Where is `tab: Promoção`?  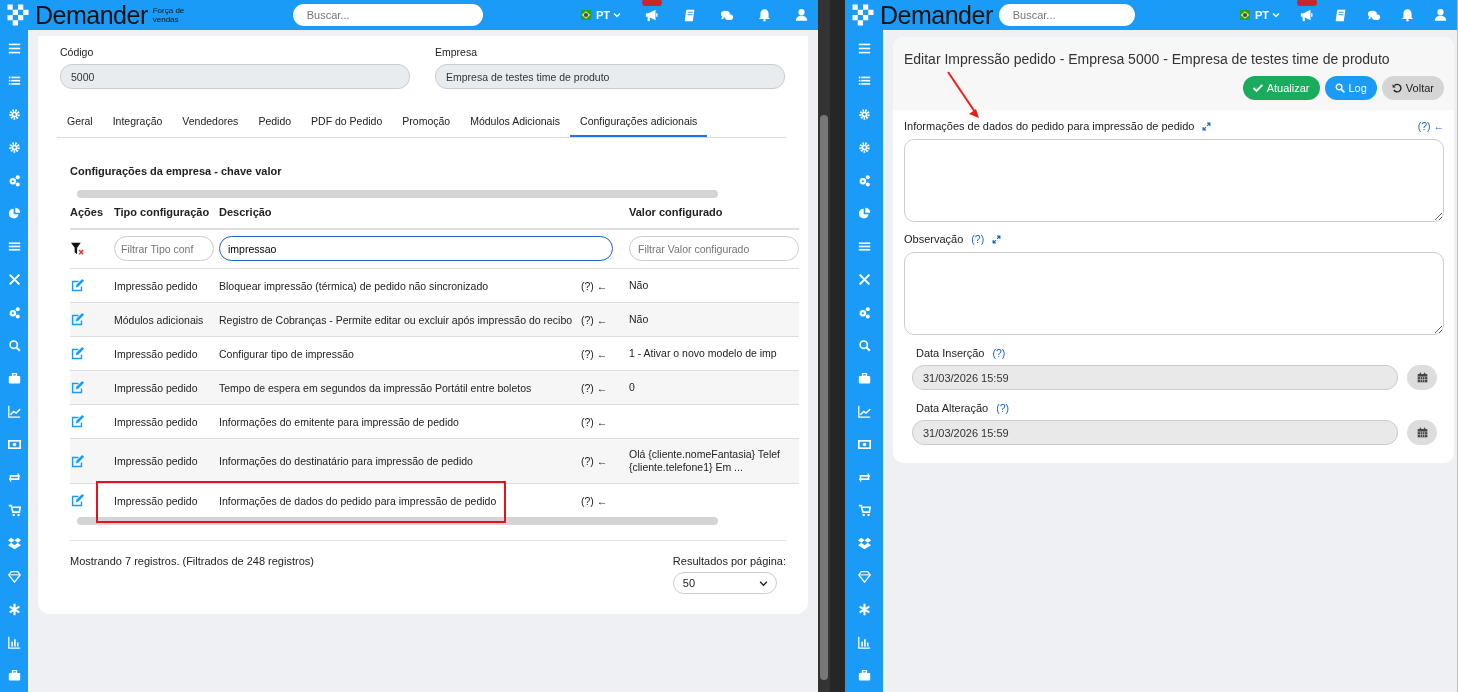
tab: Promoção is located at coordinates (426, 123).